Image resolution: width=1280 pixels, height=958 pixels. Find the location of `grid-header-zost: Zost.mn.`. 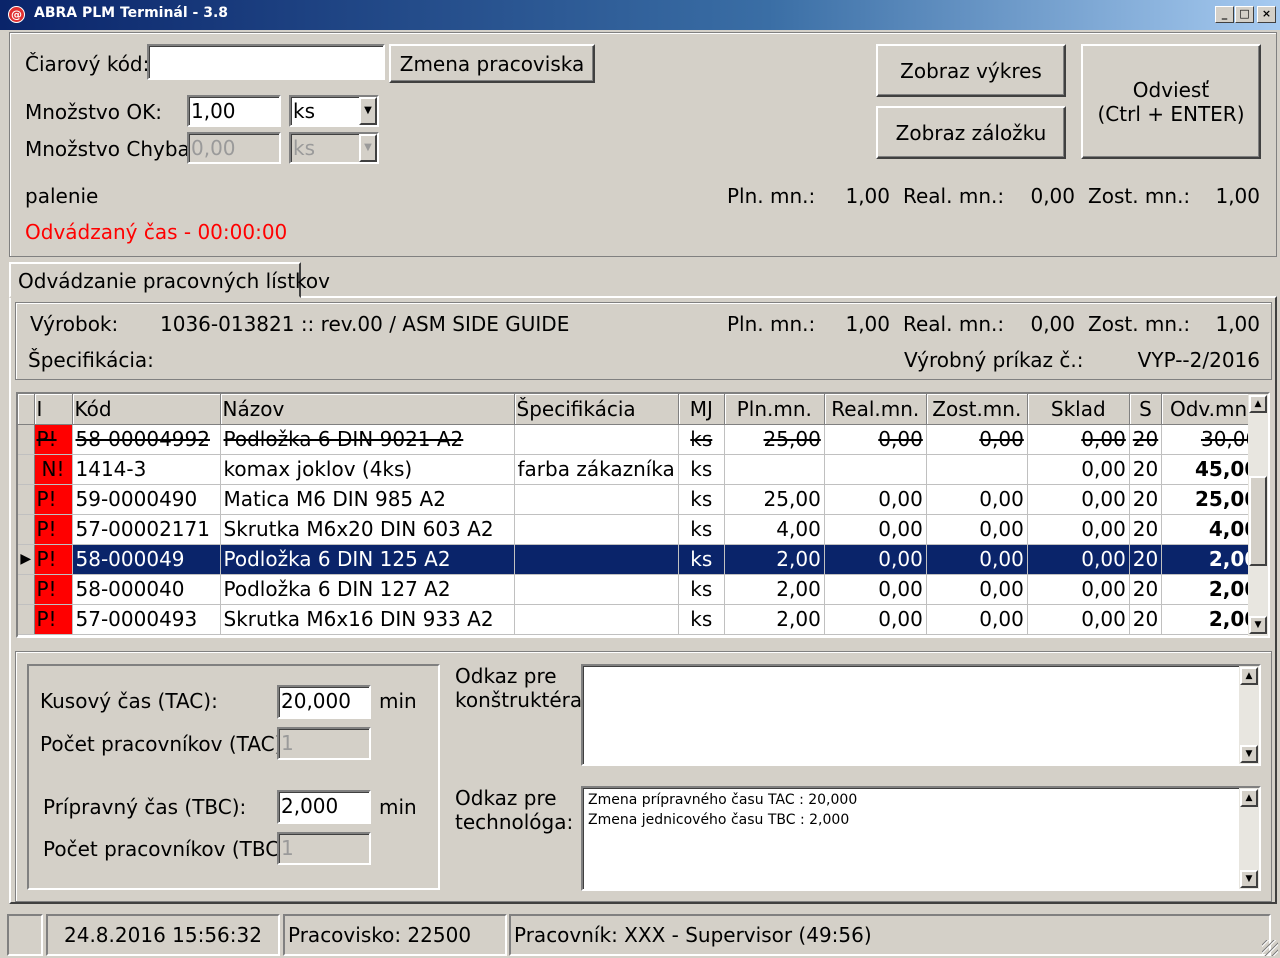

grid-header-zost: Zost.mn. is located at coordinates (977, 409).